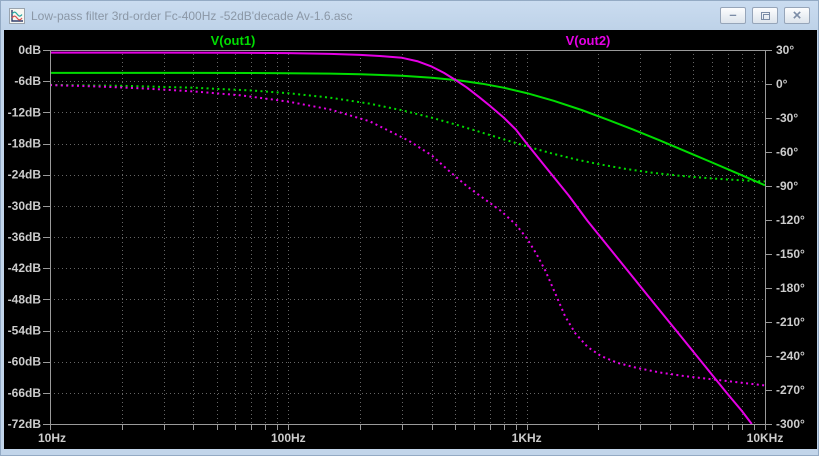  What do you see at coordinates (52, 438) in the screenshot?
I see `freq-tick-label: 10Hz` at bounding box center [52, 438].